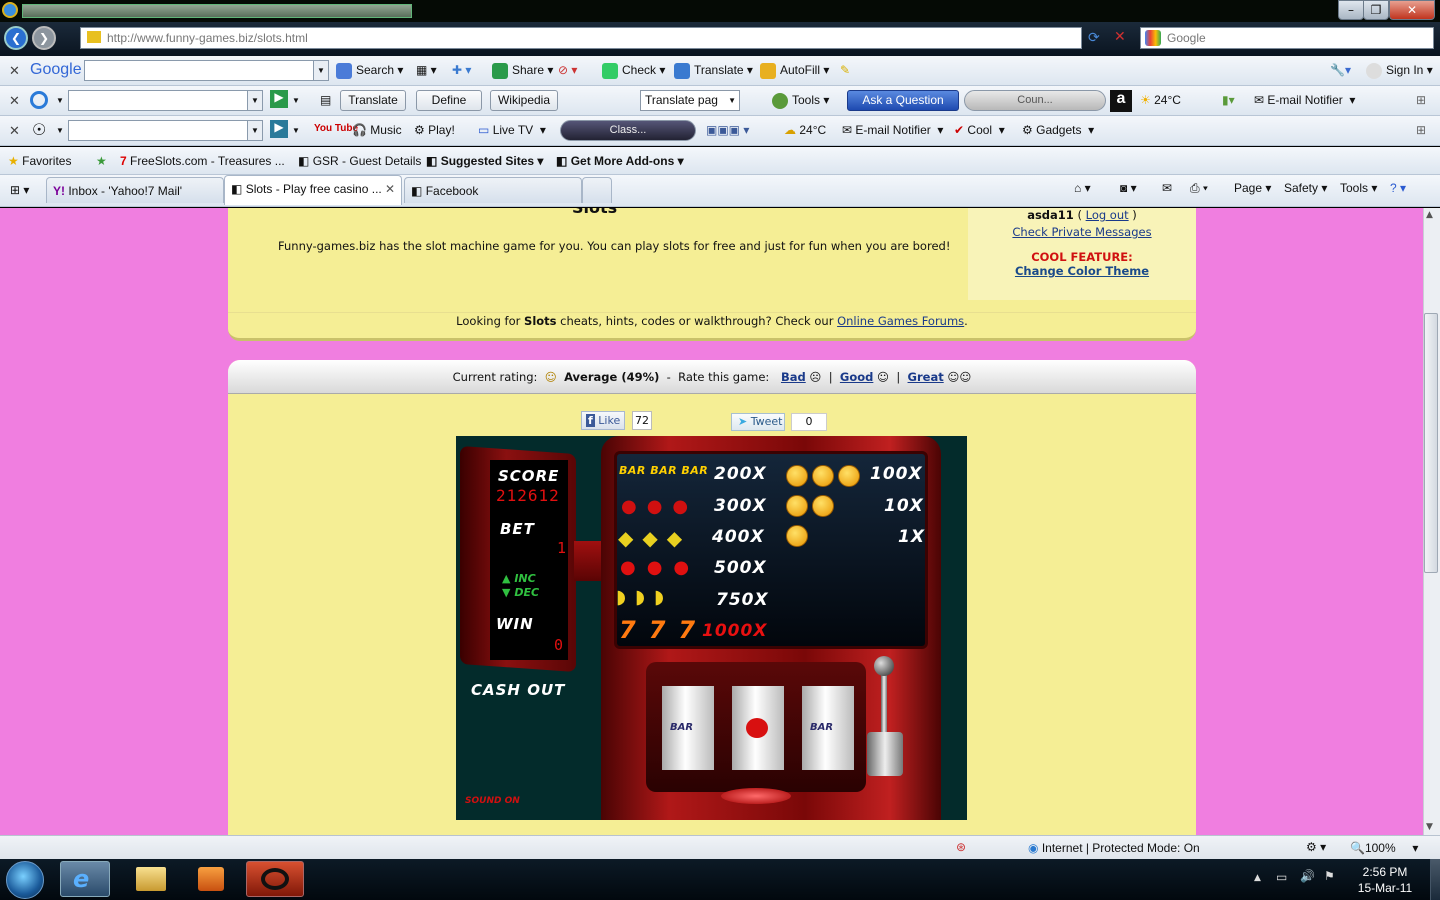  What do you see at coordinates (60, 130) in the screenshot?
I see `toolbar3-logo-dropdown: ▼` at bounding box center [60, 130].